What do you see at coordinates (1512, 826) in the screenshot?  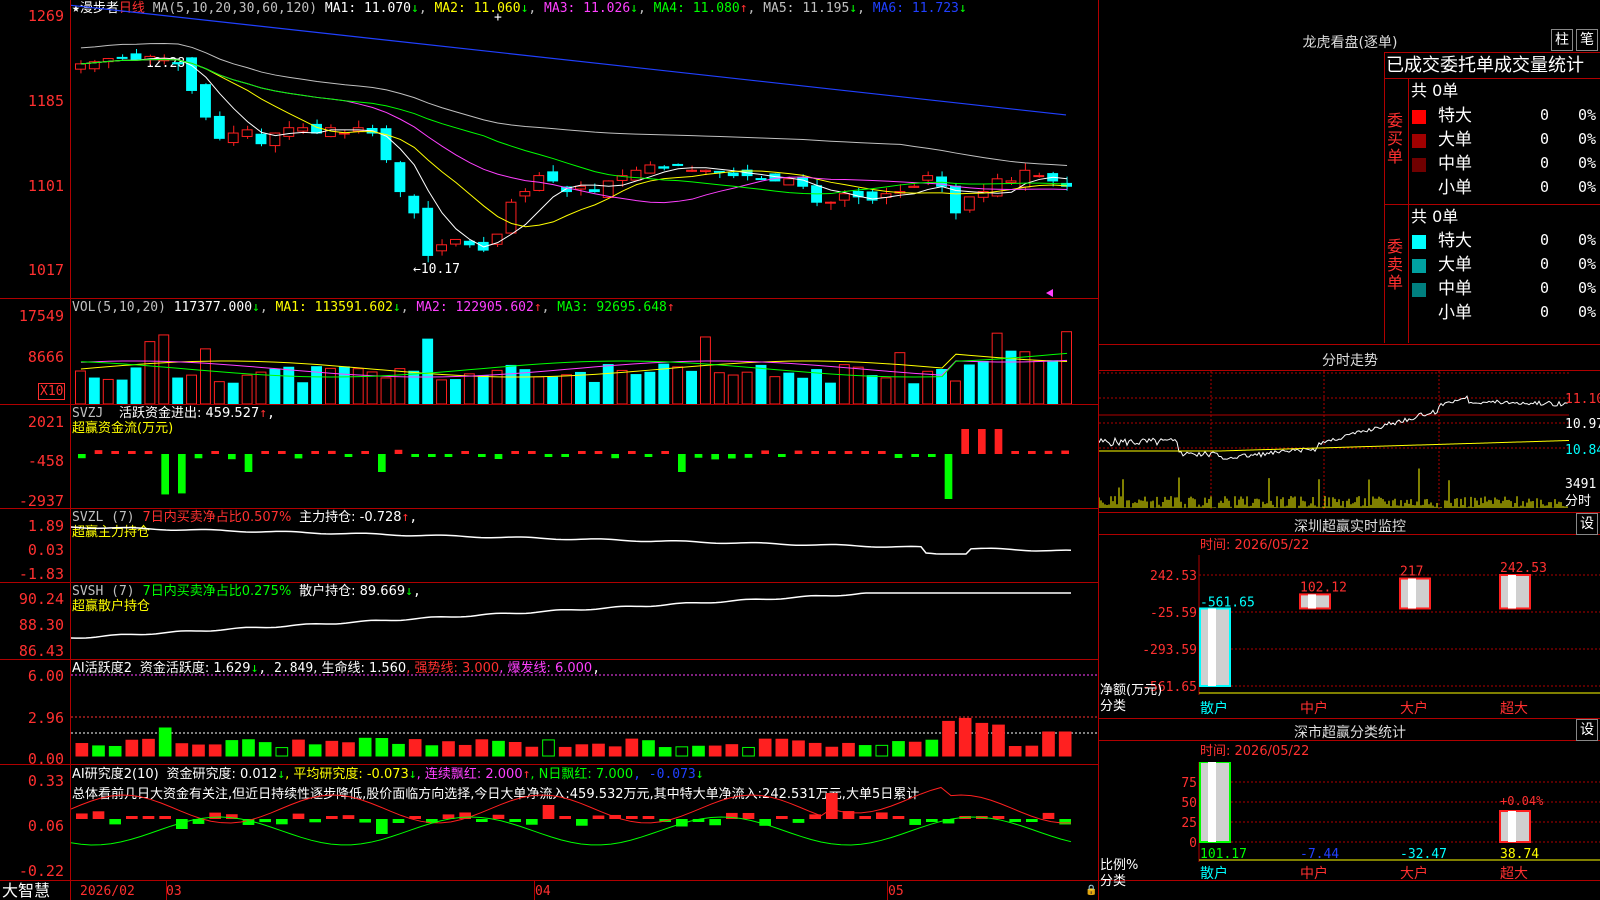 I see `classify-bar-highlight` at bounding box center [1512, 826].